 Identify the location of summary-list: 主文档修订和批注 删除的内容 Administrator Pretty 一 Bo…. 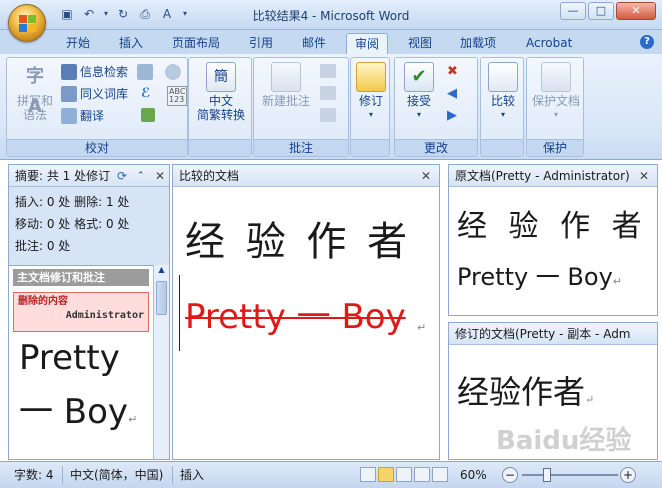
(81, 362).